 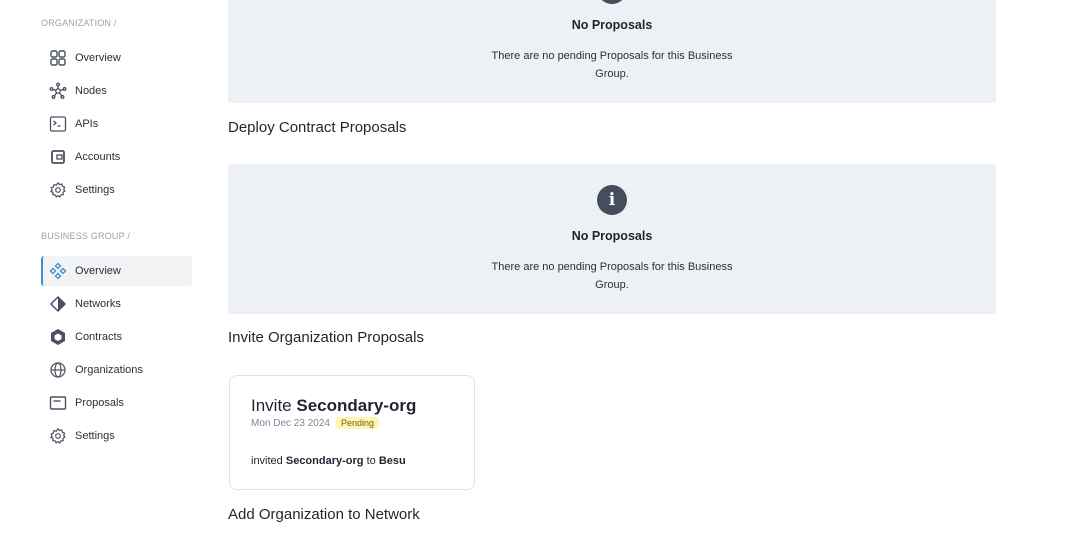 I want to click on title-org: Secondary-org, so click(x=356, y=405).